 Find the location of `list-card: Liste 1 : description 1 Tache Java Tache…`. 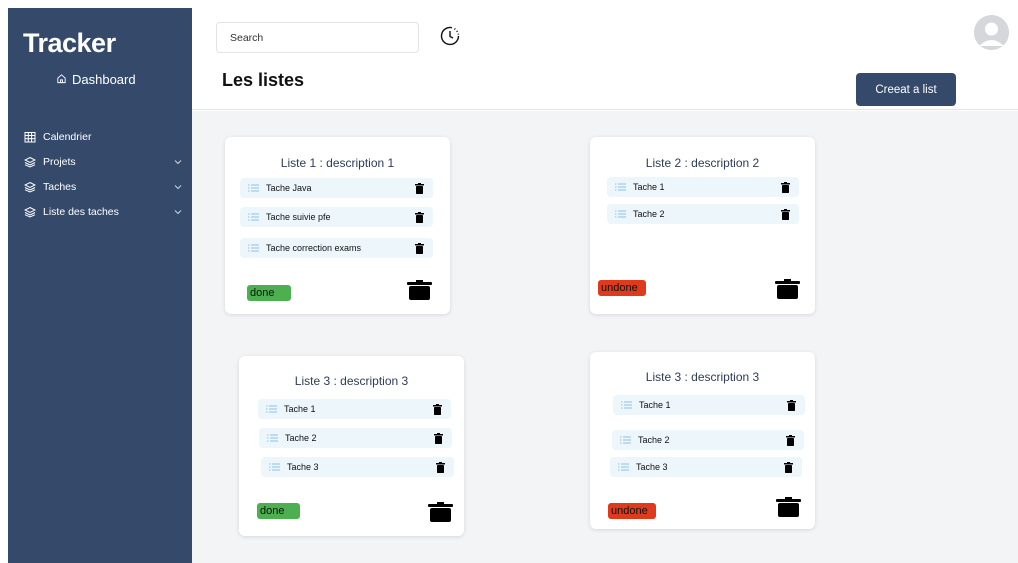

list-card: Liste 1 : description 1 Tache Java Tache… is located at coordinates (337, 225).